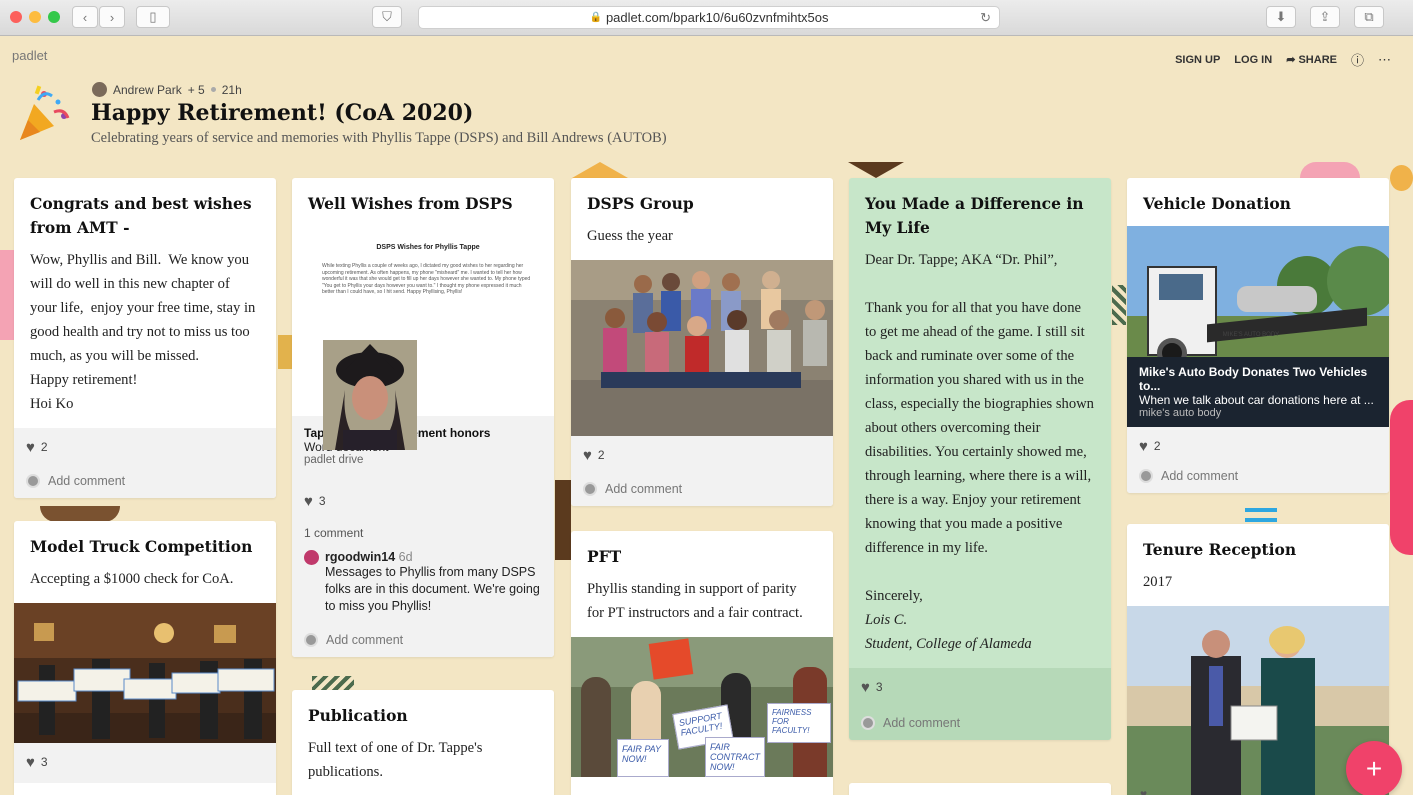 The image size is (1413, 795). Describe the element at coordinates (147, 90) in the screenshot. I see `author-name: Andrew Park` at that location.